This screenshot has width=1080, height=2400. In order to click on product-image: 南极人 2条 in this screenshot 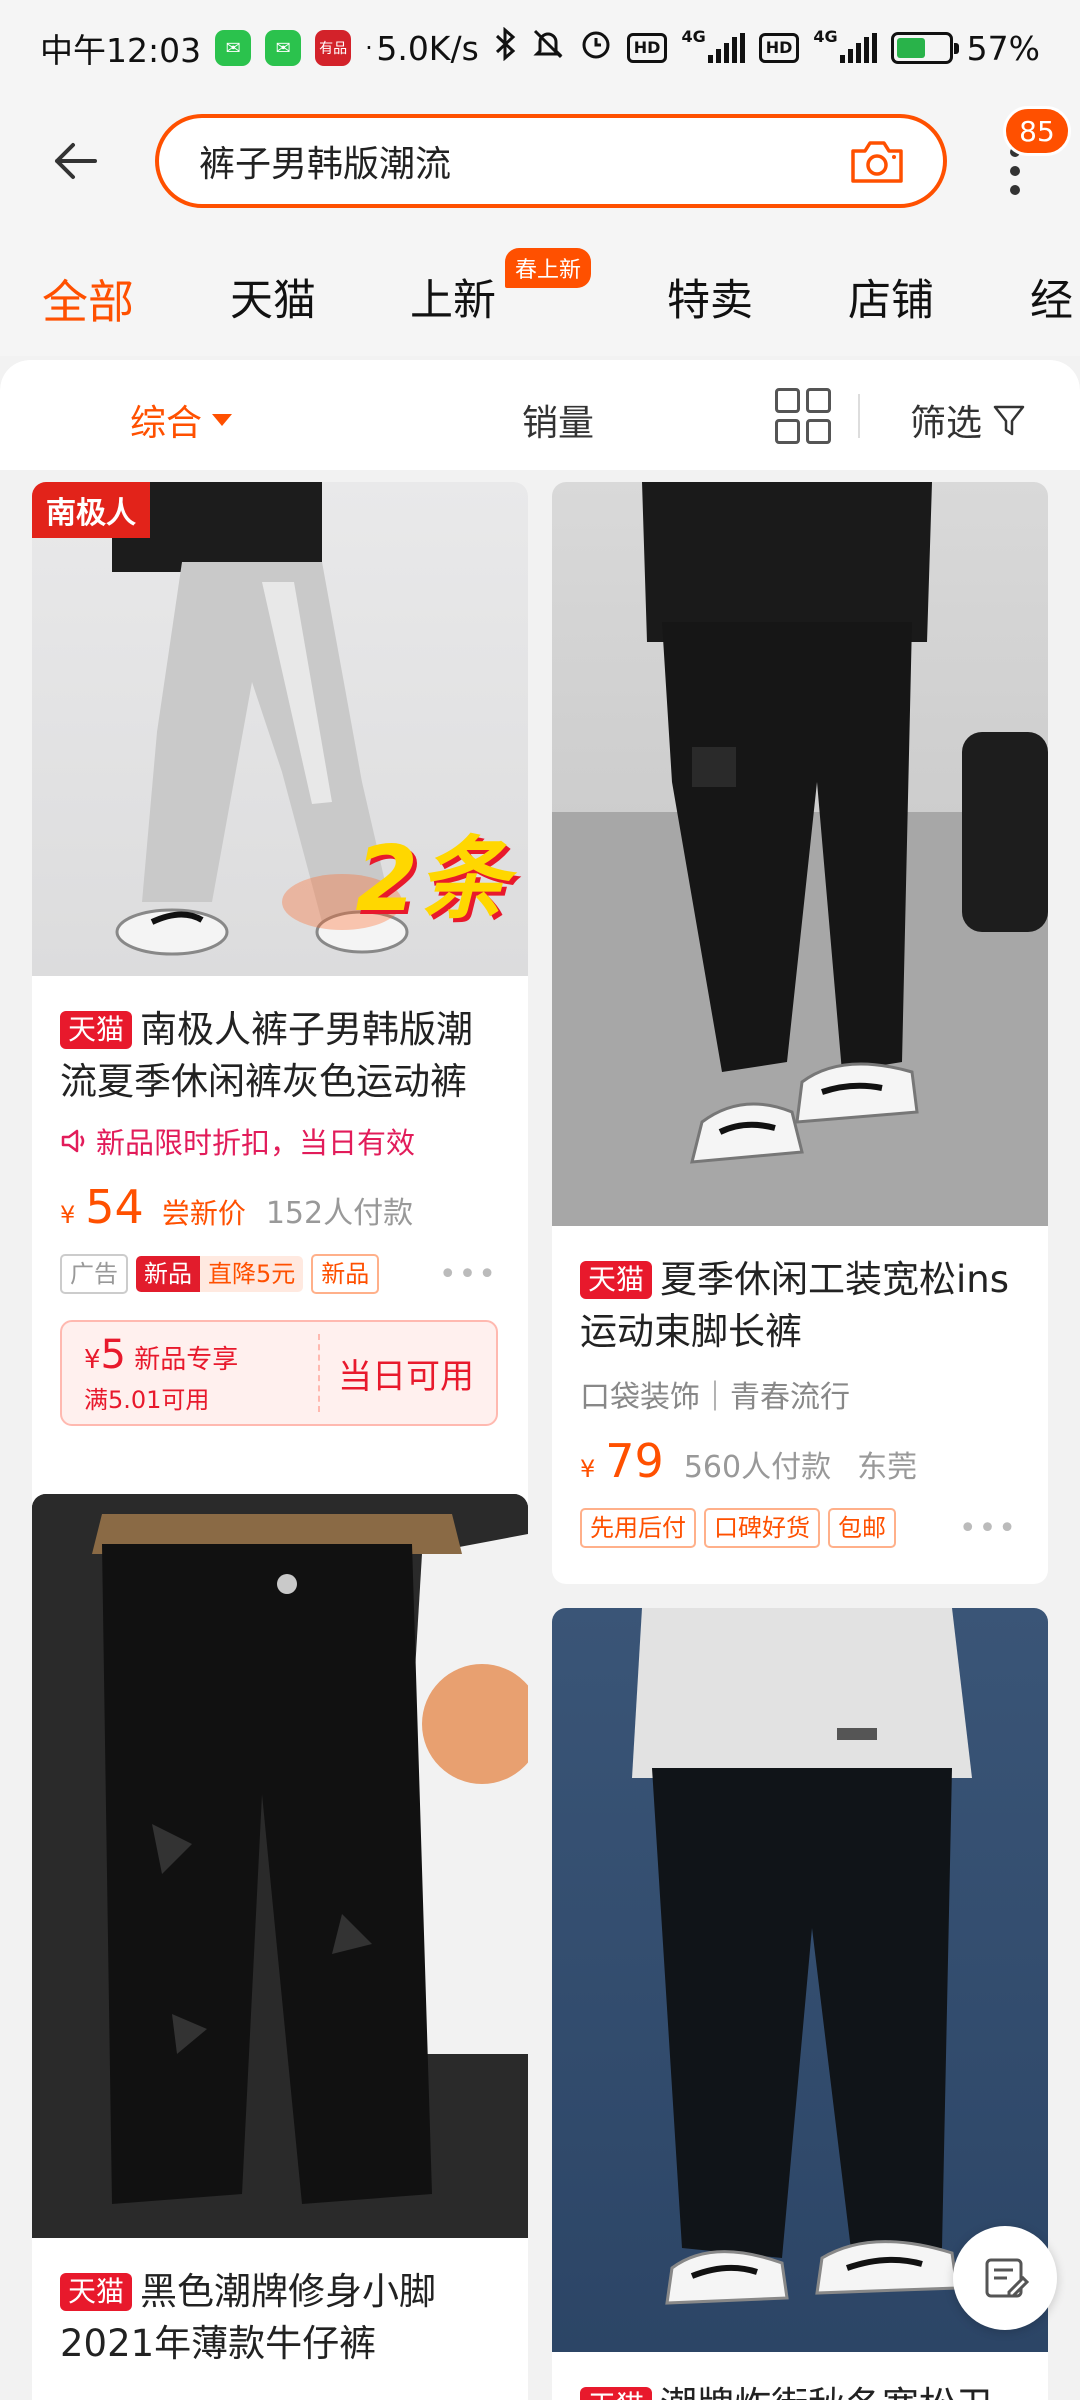, I will do `click(280, 729)`.